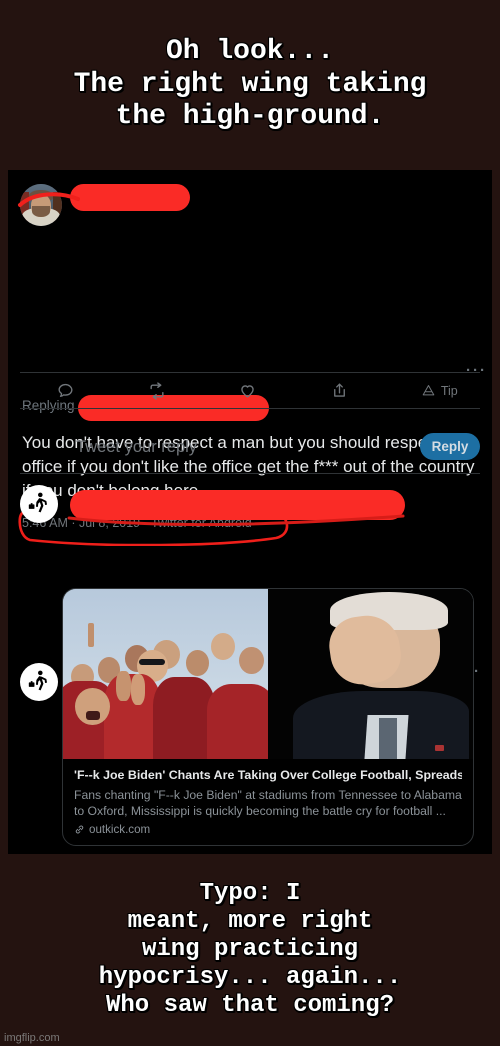 This screenshot has width=500, height=1046. Describe the element at coordinates (339, 390) in the screenshot. I see `share-icon` at that location.